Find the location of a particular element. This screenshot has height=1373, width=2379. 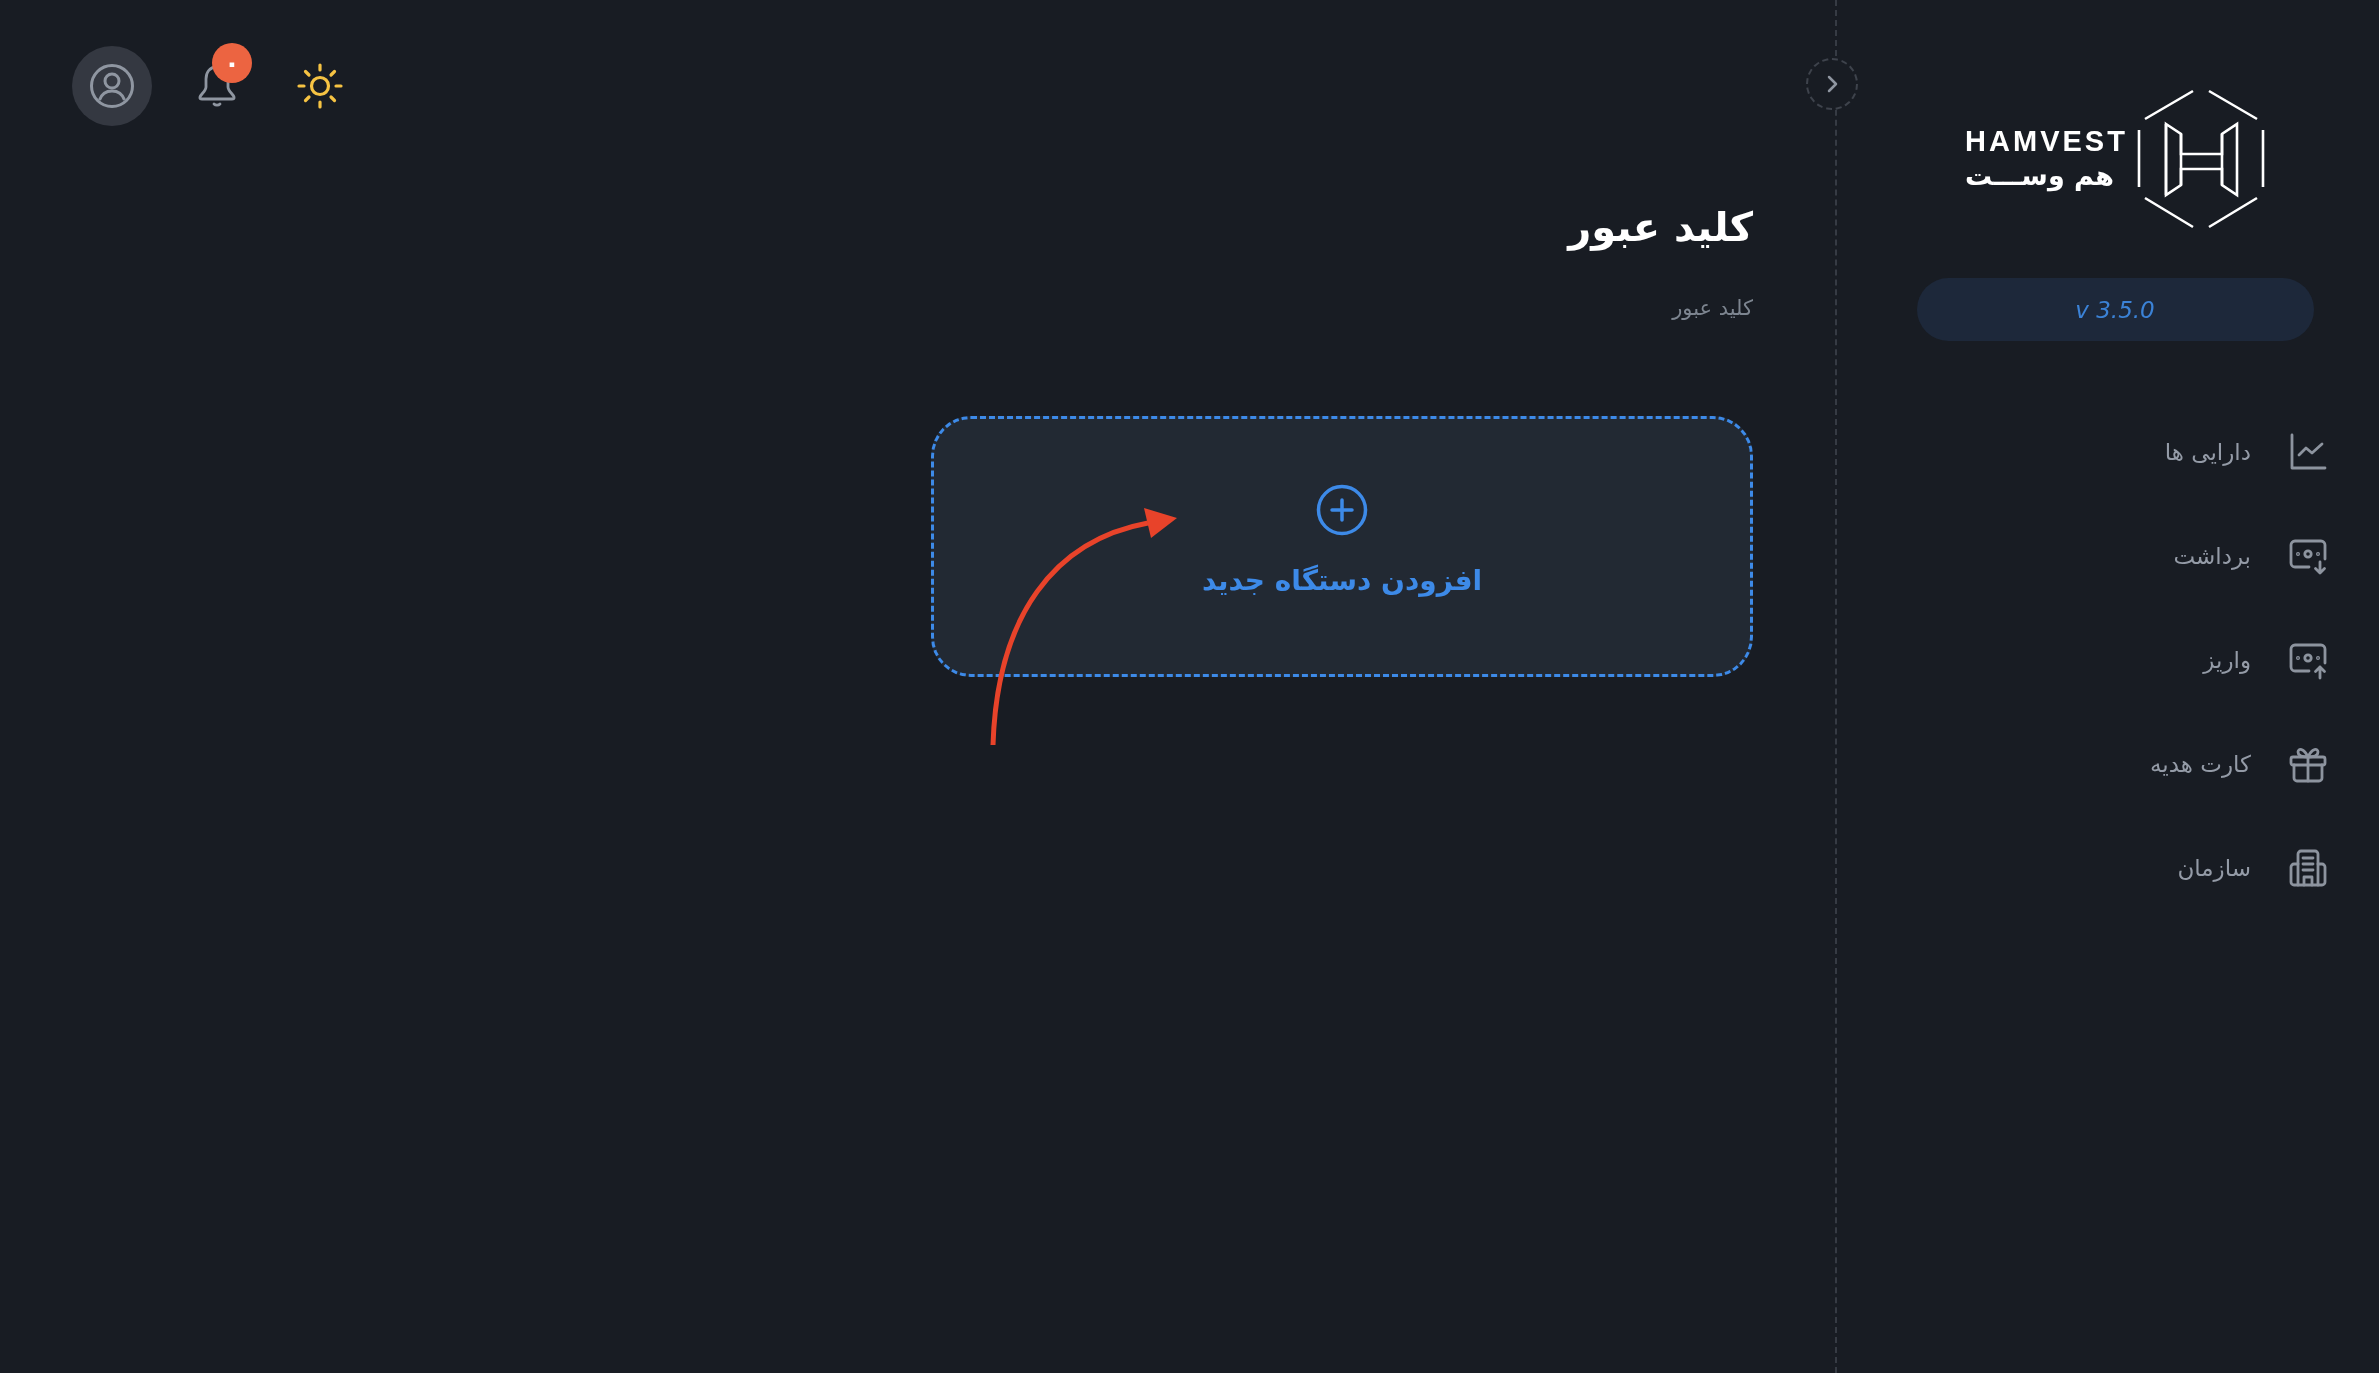

building-icon is located at coordinates (2308, 868).